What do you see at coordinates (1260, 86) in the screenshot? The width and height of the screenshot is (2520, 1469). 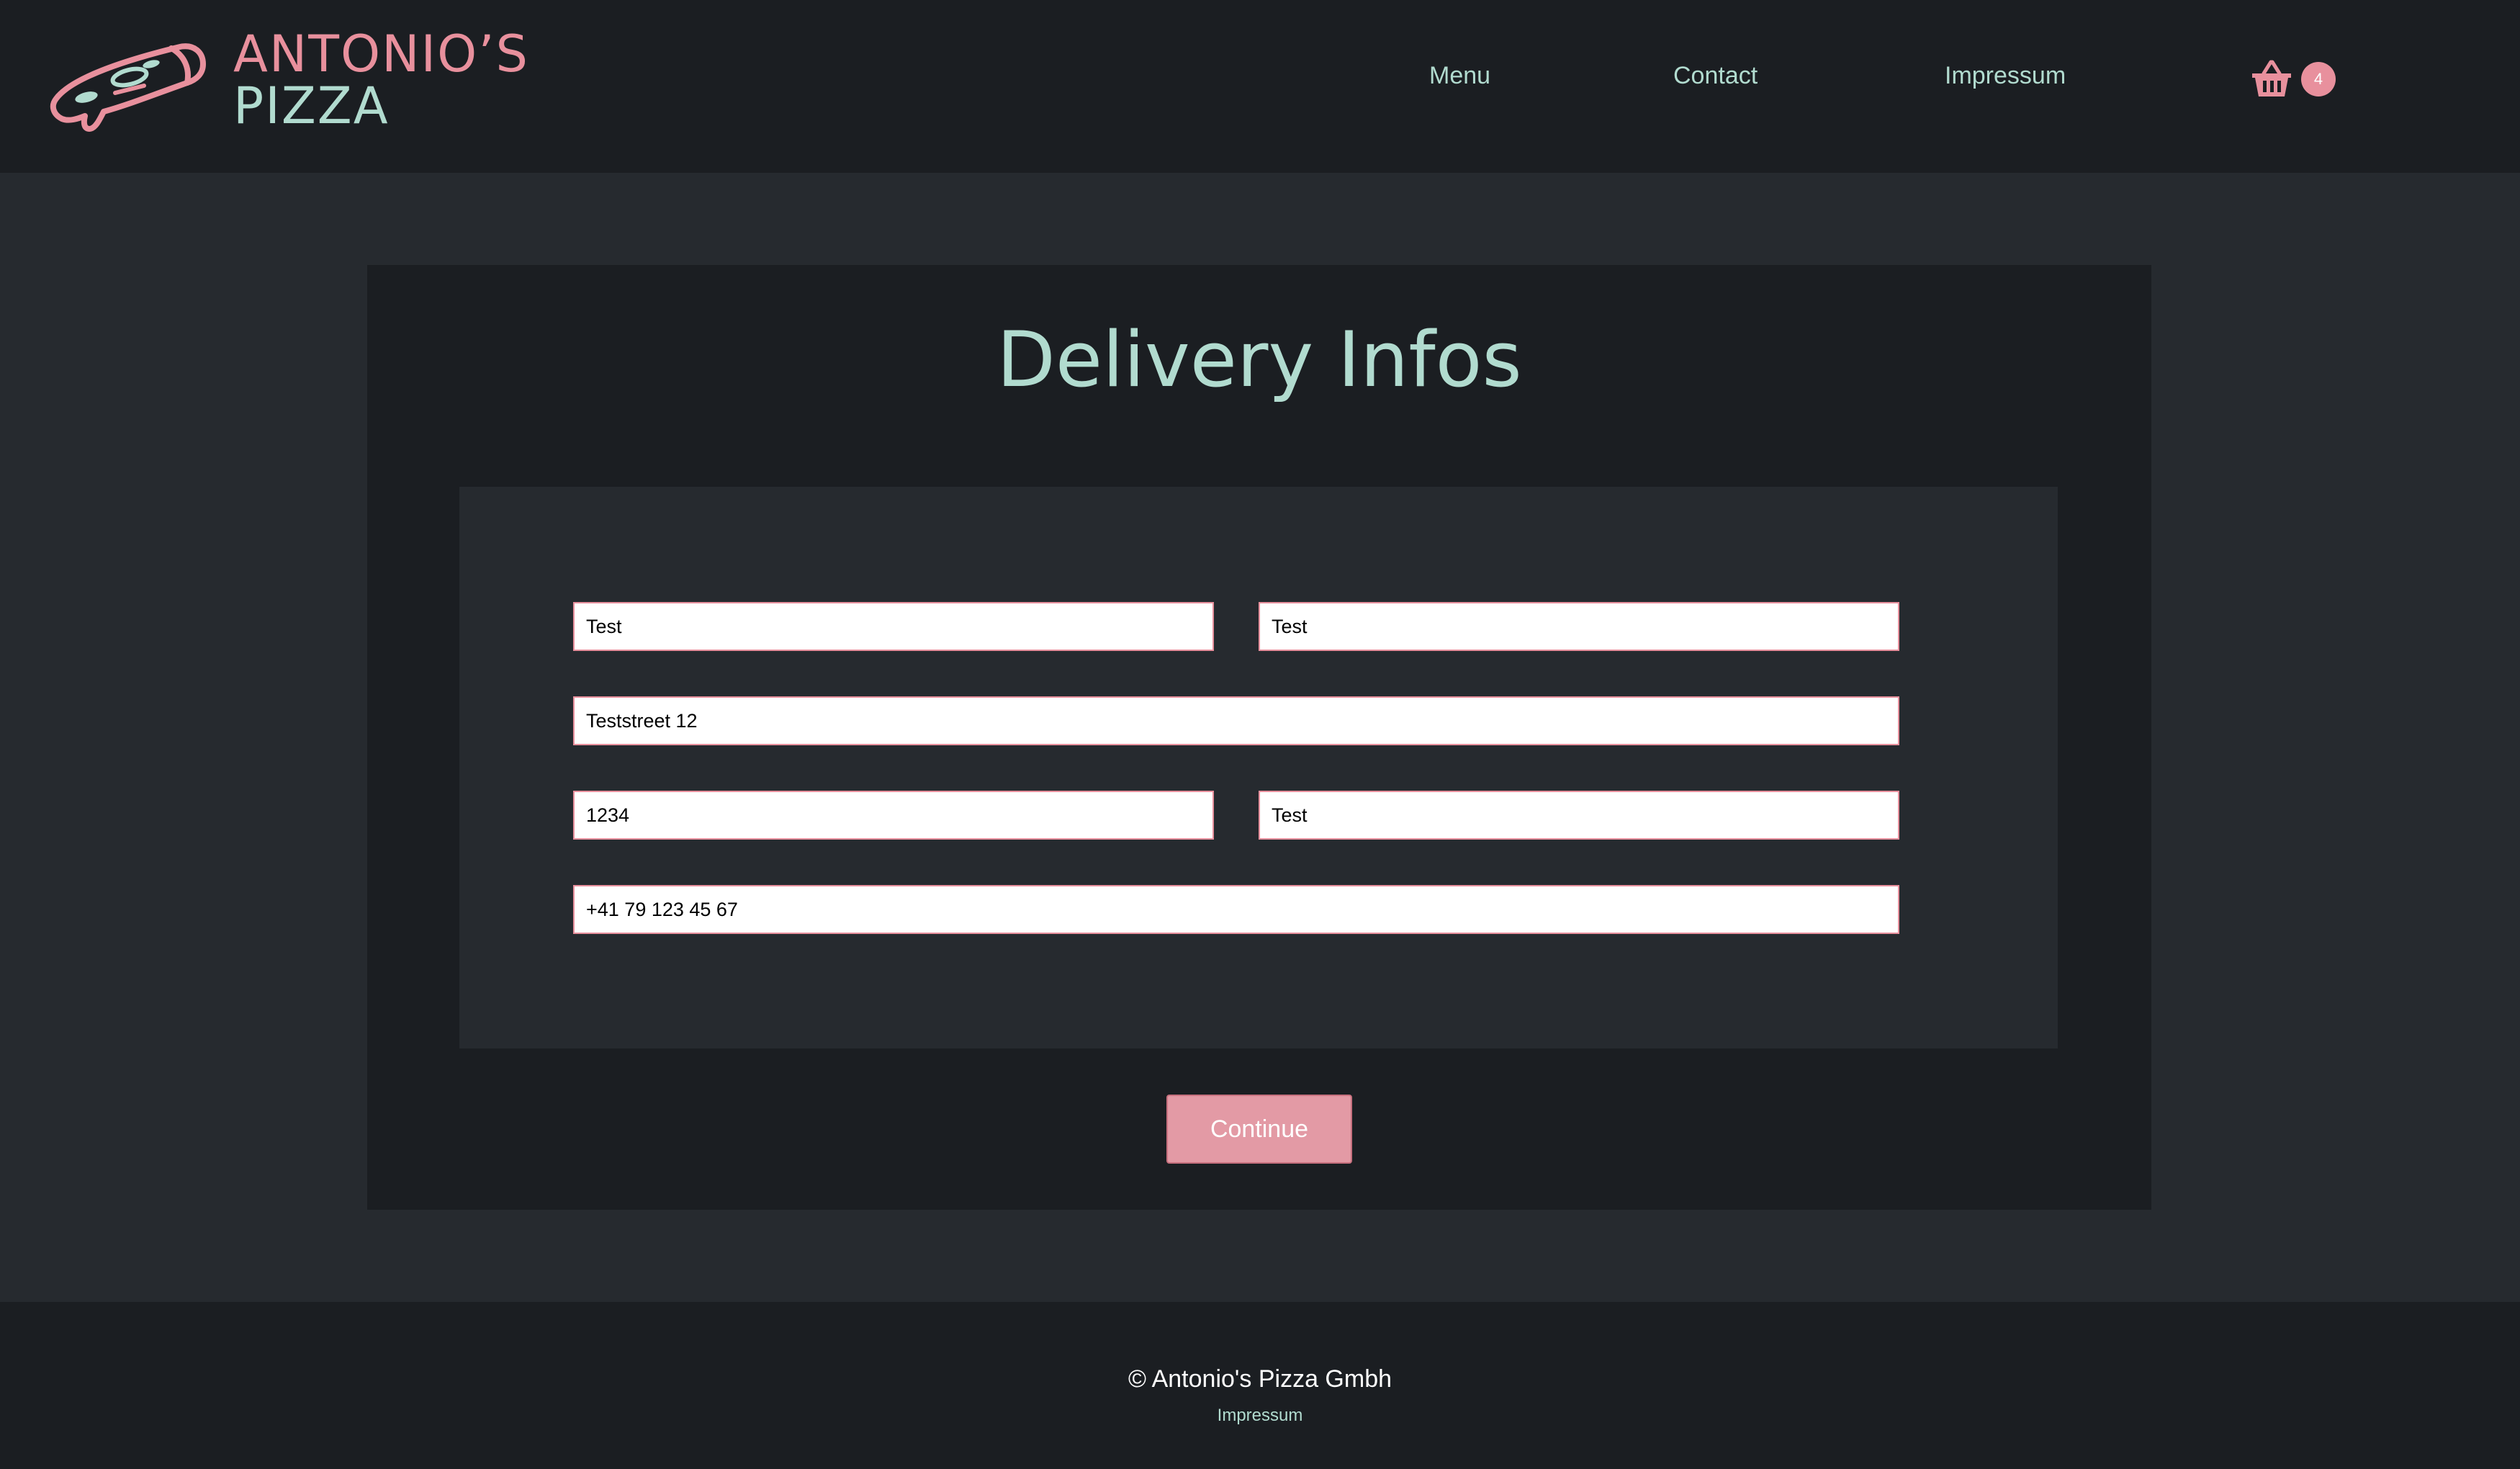 I see `site-header: ANTONIO’S PIZZA Menu Contact Impressum 4` at bounding box center [1260, 86].